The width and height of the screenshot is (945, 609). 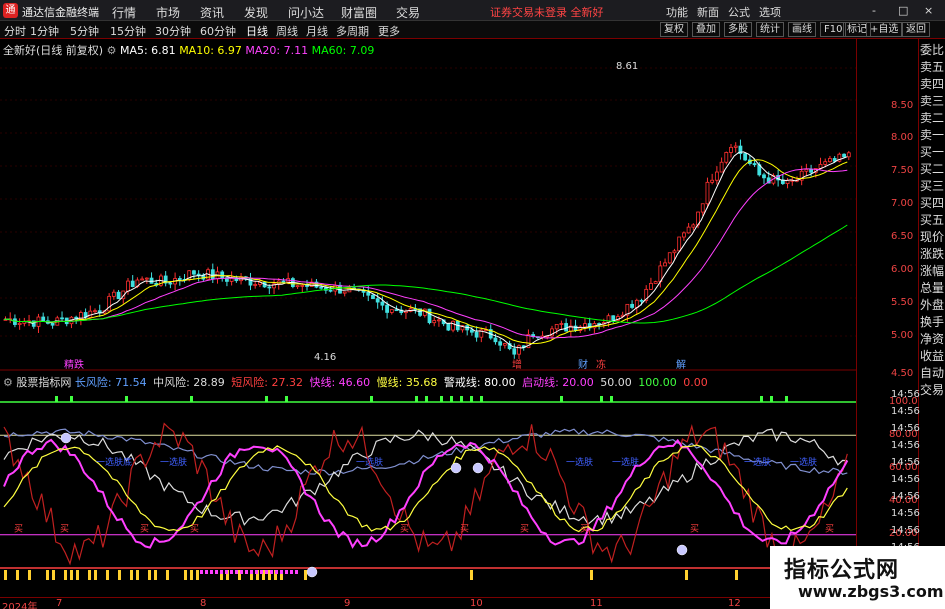 I want to click on side-panel-item: 卖二, so click(x=932, y=118).